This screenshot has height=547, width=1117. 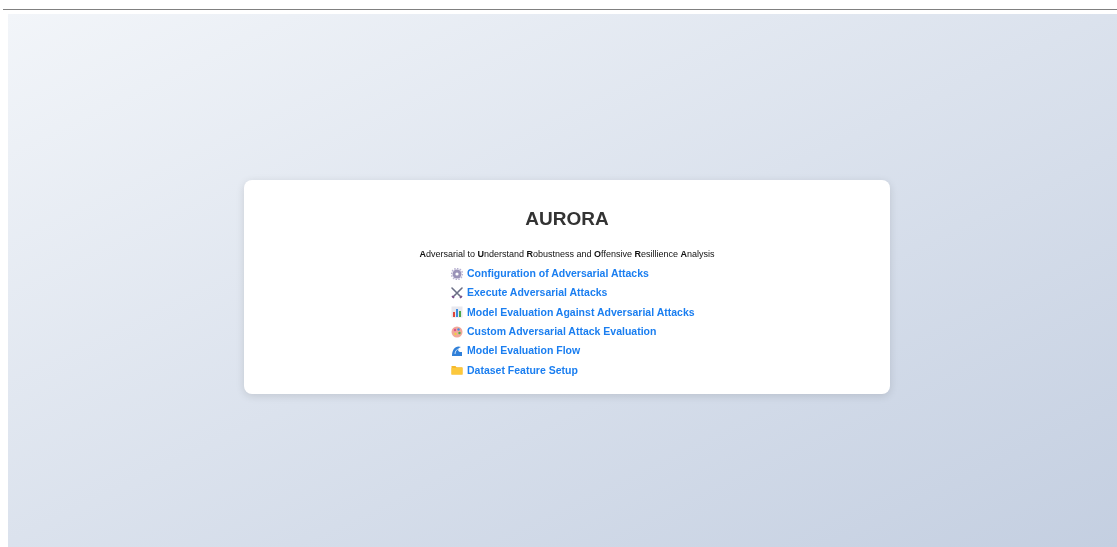 I want to click on subtitle: Adversarial to Understand Robustness and Offensive Resillience Analysis, so click(x=567, y=254).